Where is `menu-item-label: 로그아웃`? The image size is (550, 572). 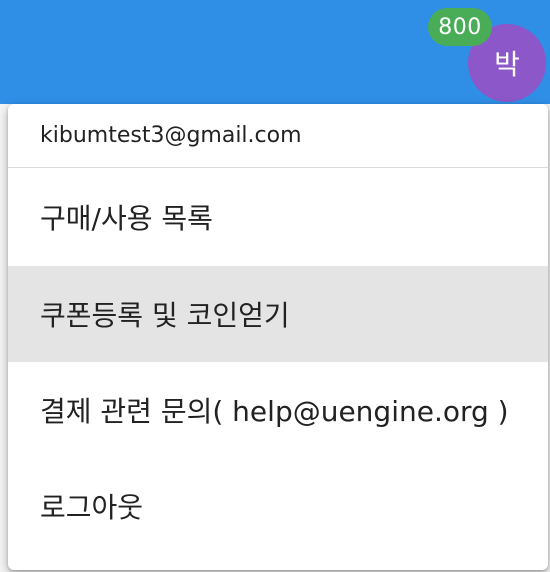 menu-item-label: 로그아웃 is located at coordinates (92, 507).